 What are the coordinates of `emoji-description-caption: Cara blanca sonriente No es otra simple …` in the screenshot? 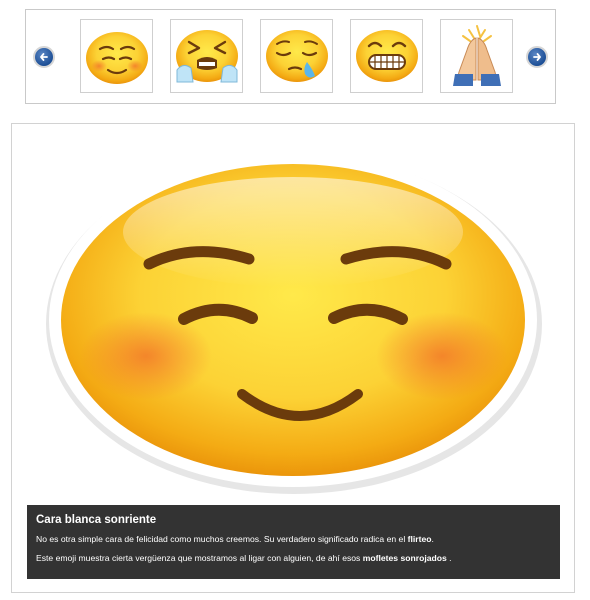 It's located at (293, 542).